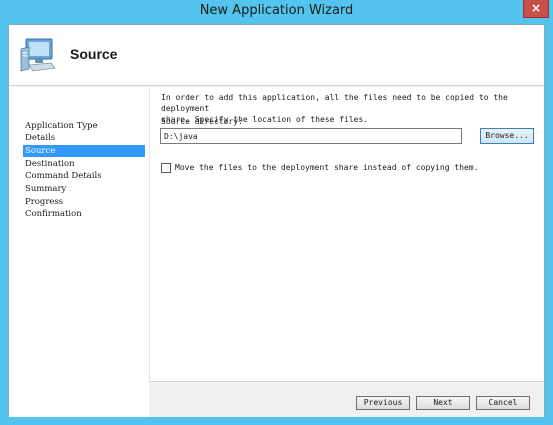 This screenshot has width=553, height=425. I want to click on step-confirmation: Confirmation, so click(84, 214).